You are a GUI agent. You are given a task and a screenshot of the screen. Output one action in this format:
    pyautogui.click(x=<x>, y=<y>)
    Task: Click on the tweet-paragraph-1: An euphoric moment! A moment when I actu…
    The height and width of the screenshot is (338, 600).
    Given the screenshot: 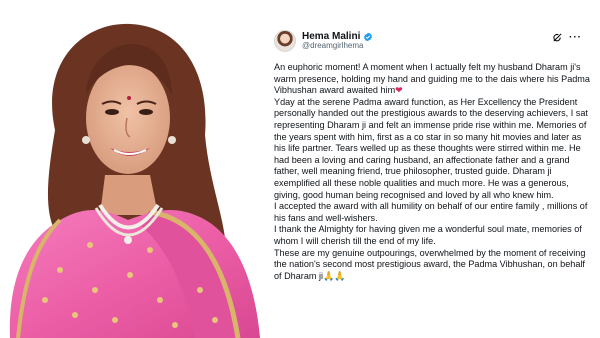 What is the action you would take?
    pyautogui.click(x=432, y=79)
    